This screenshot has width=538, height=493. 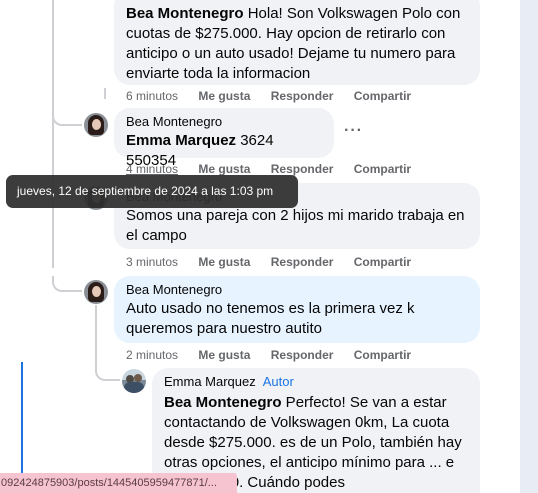 I want to click on comment-author-line: Emma Marquez Autor, so click(x=316, y=382).